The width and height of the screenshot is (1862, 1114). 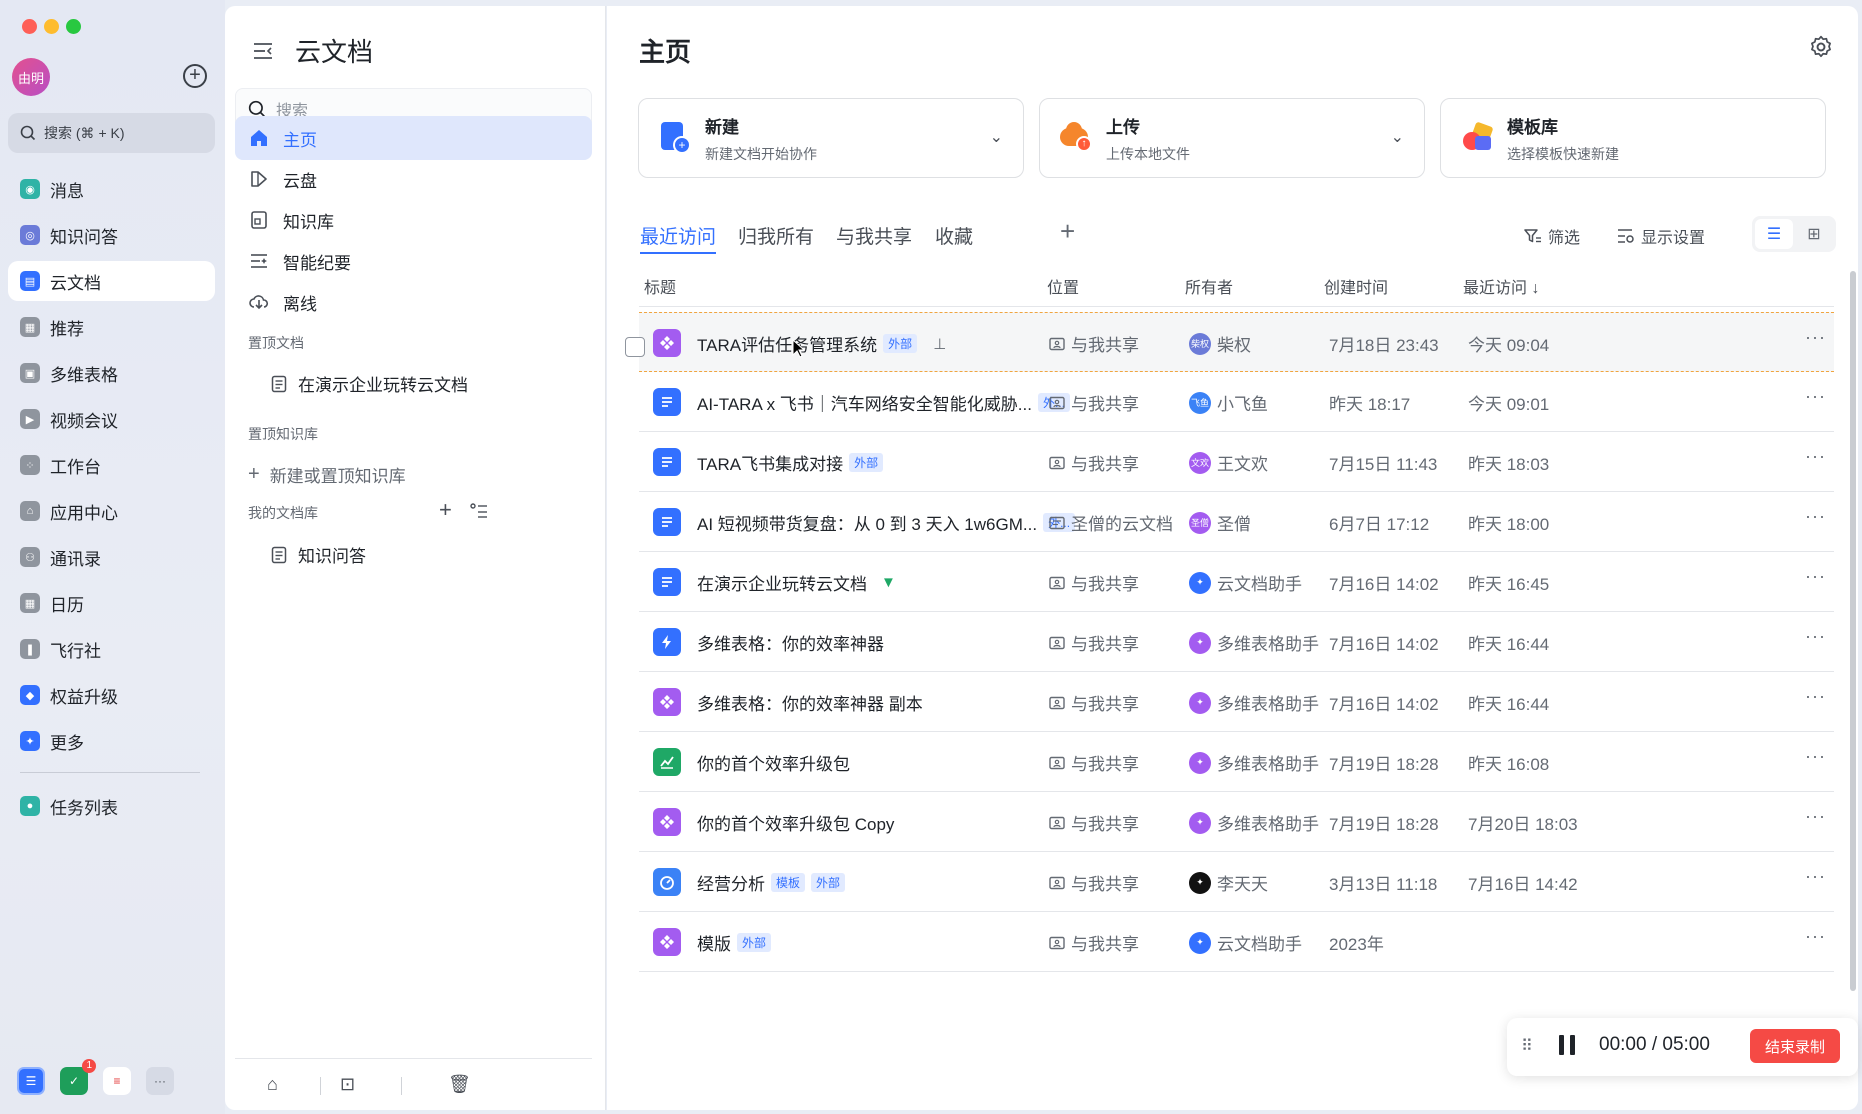 I want to click on gear-icon, so click(x=1821, y=47).